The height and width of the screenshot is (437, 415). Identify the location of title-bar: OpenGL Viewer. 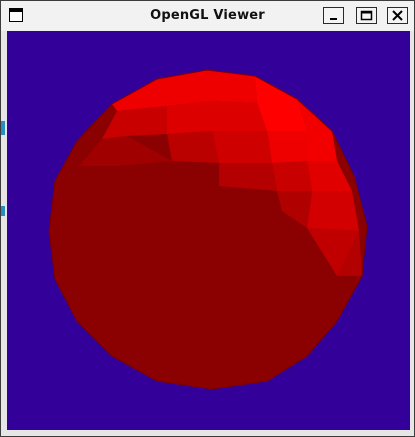
(207, 15).